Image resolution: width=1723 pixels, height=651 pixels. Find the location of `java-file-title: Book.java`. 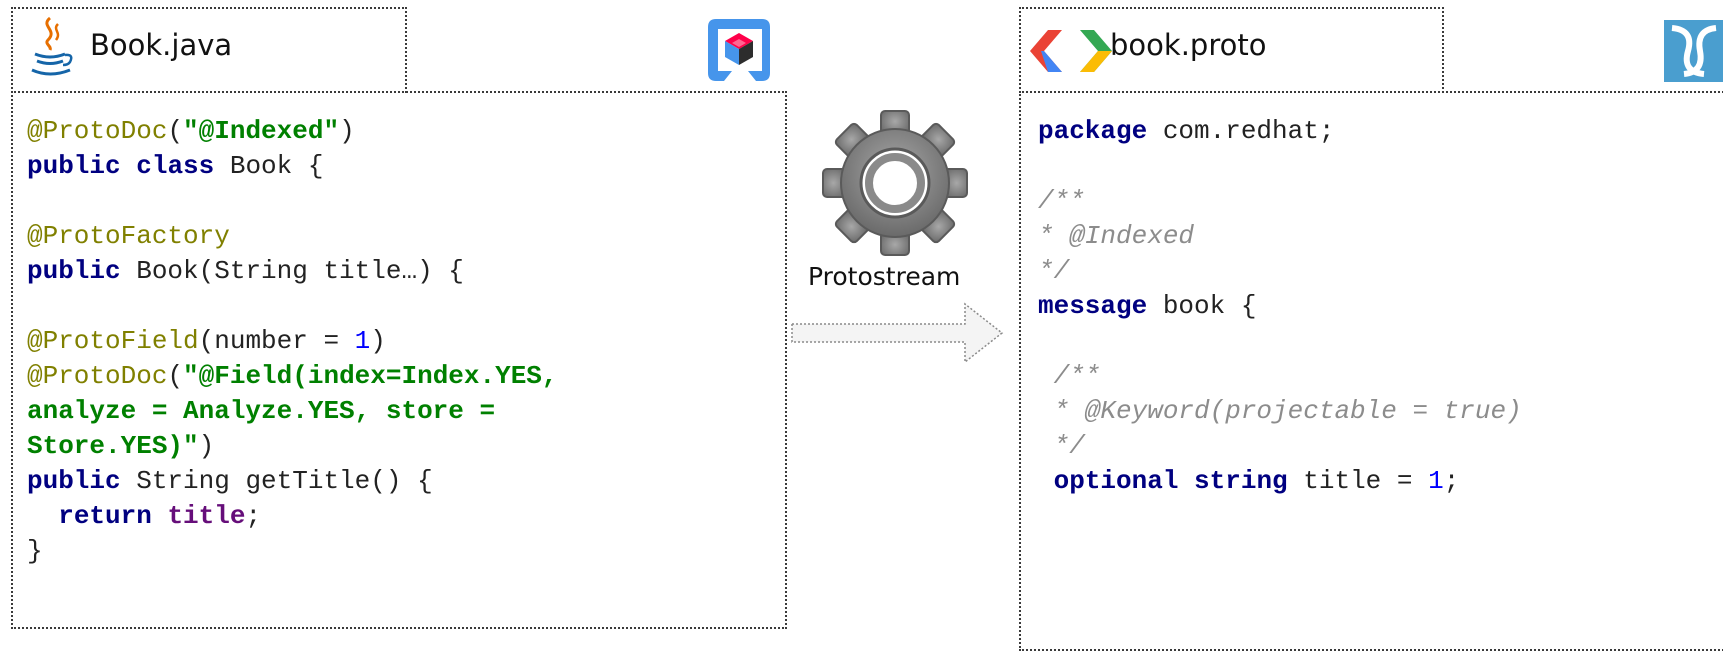

java-file-title: Book.java is located at coordinates (161, 45).